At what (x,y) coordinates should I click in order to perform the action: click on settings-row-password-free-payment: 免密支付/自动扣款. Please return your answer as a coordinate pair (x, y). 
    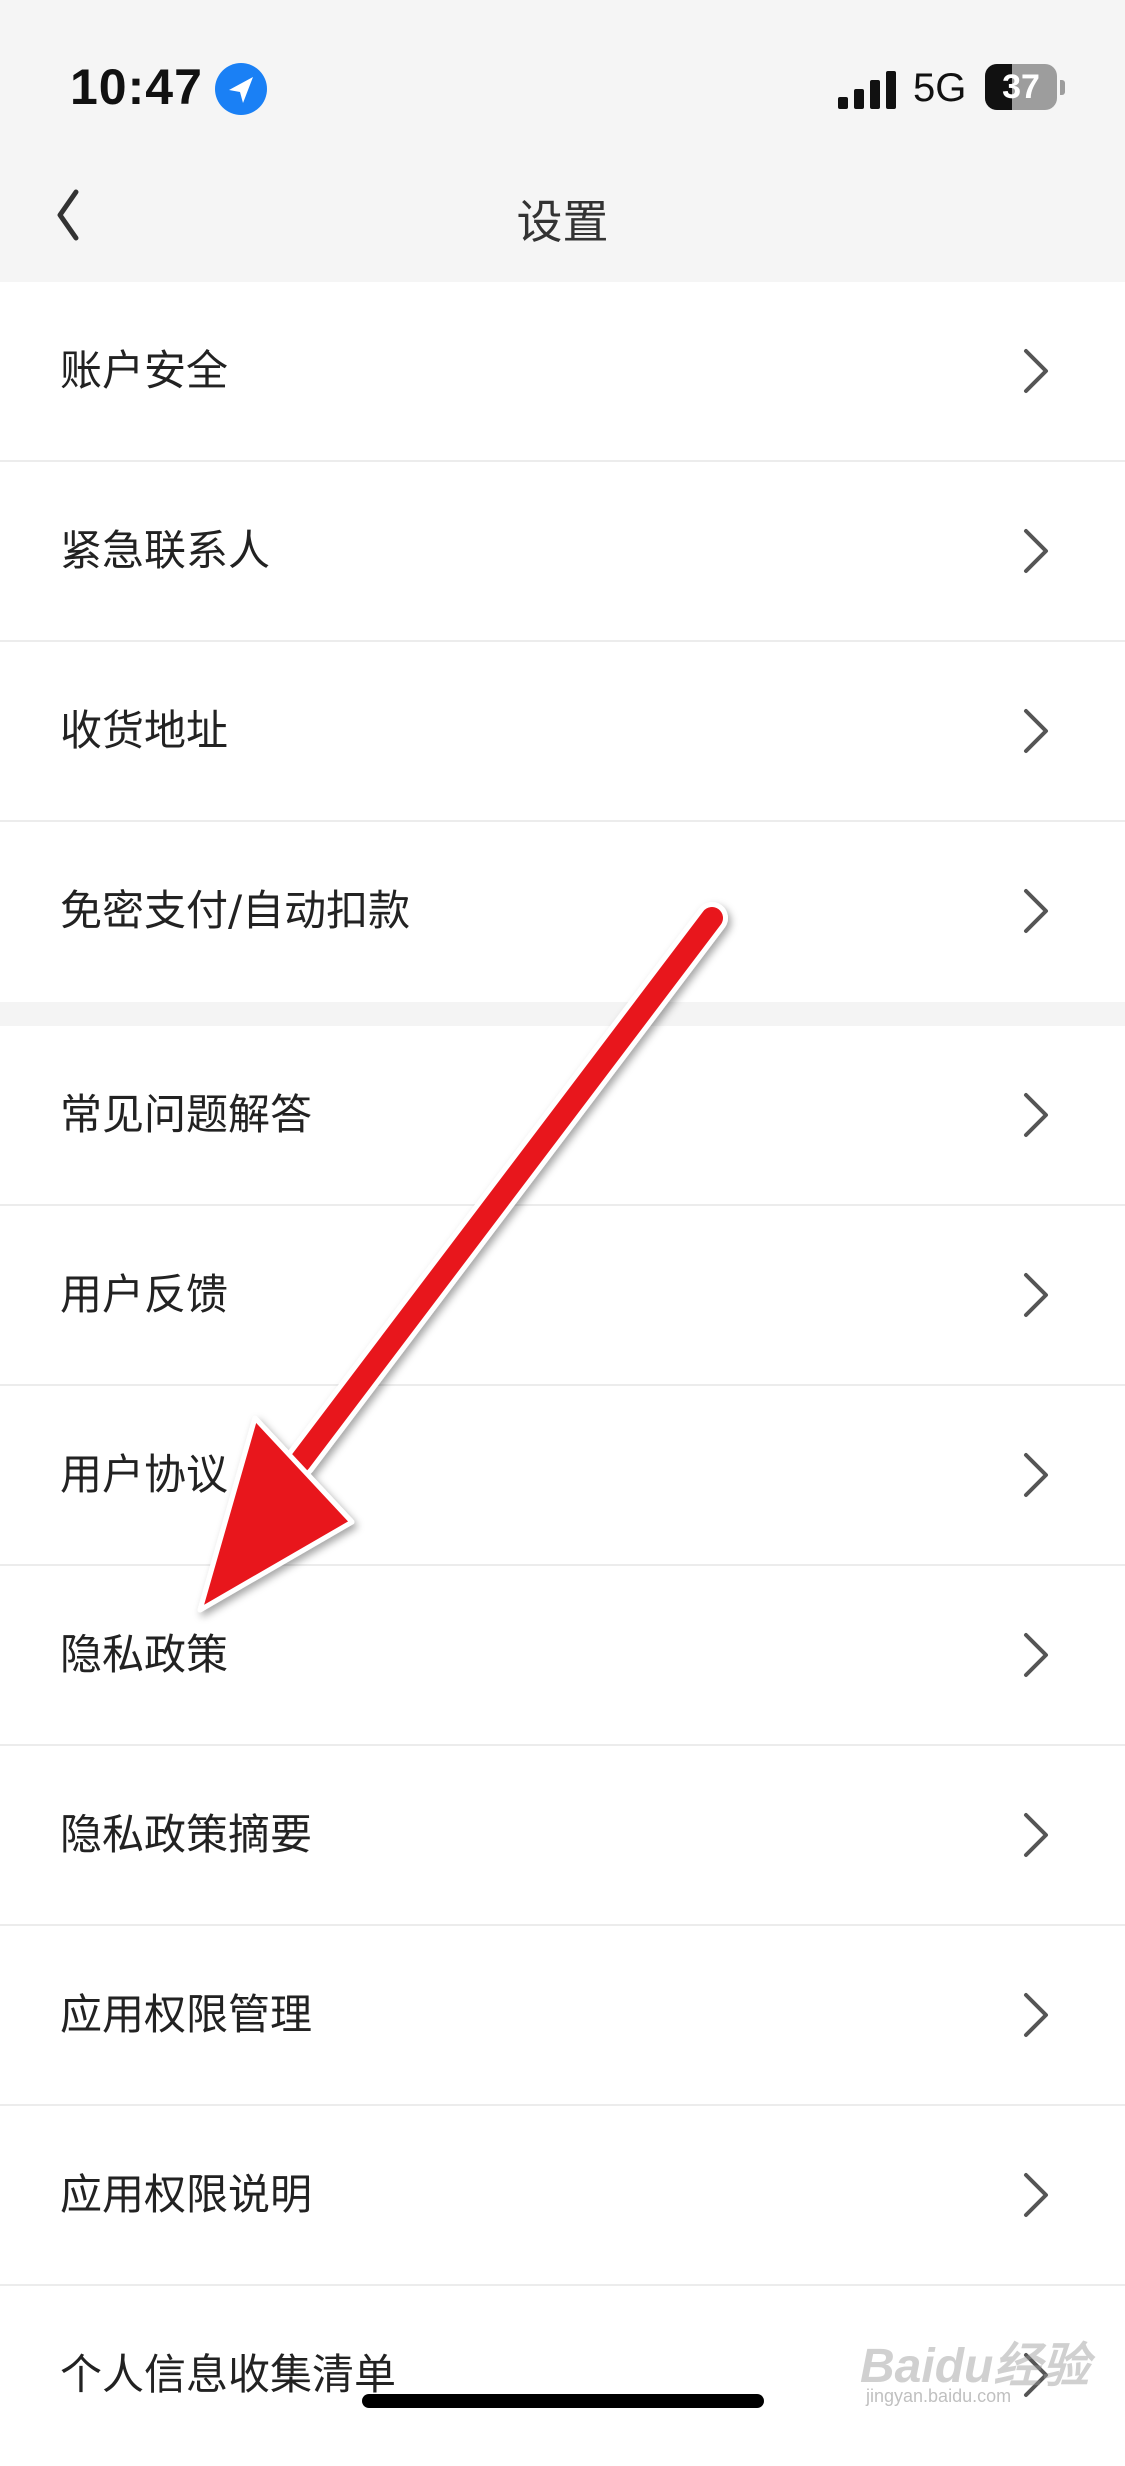
    Looking at the image, I should click on (562, 912).